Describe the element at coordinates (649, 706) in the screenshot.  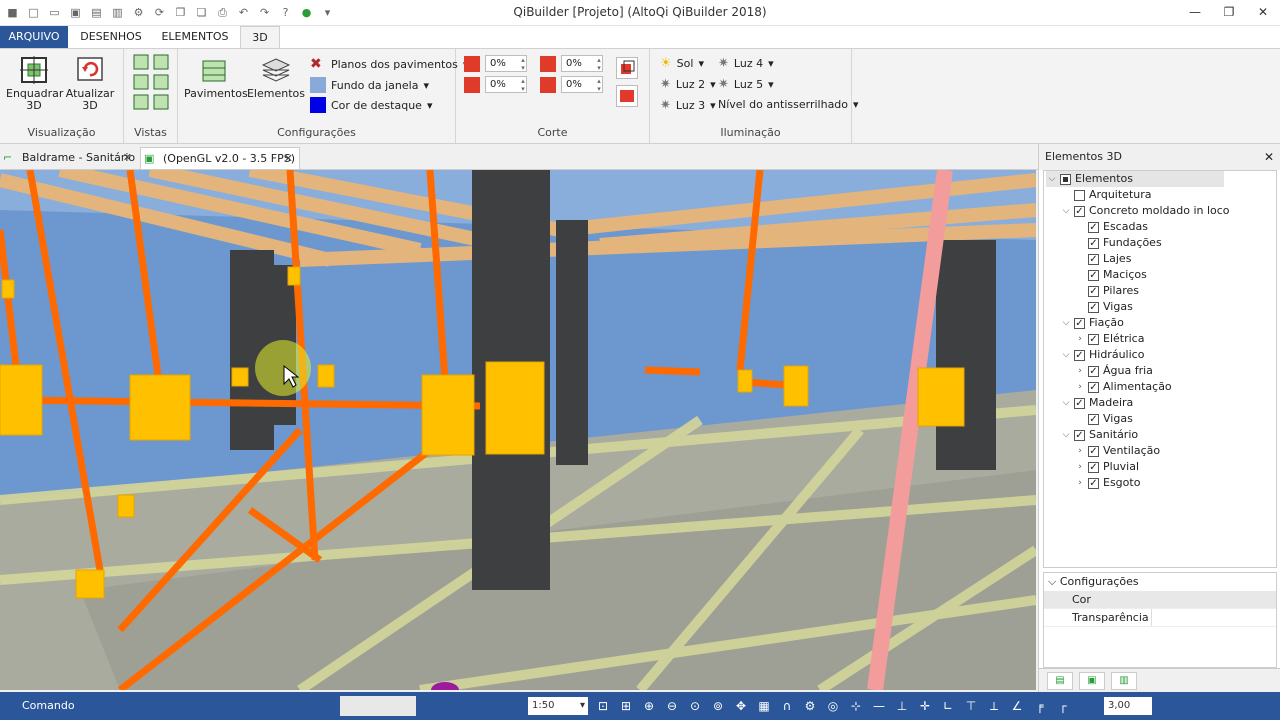
I see `zoom-in-icon: ⊕` at that location.